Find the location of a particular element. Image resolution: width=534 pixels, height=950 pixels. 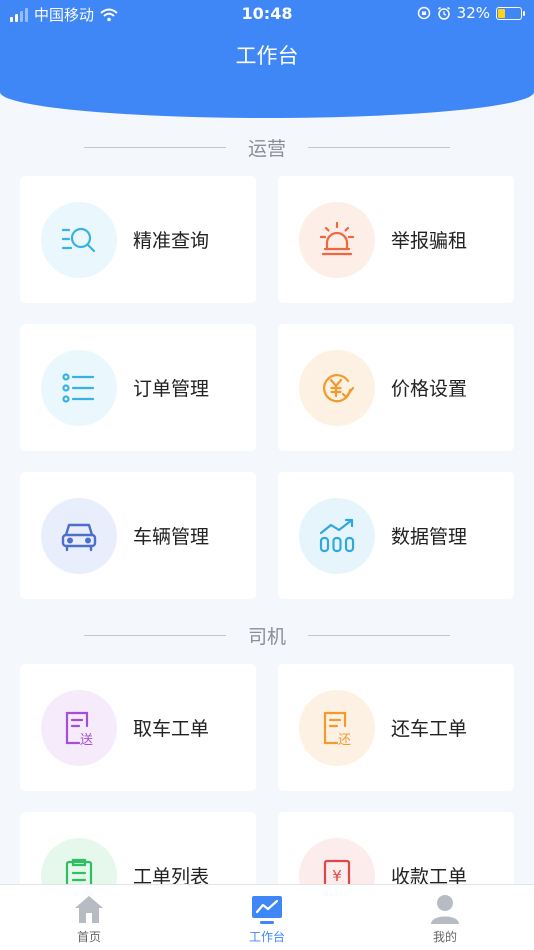

menu-item-label: 取车工单 is located at coordinates (171, 729).